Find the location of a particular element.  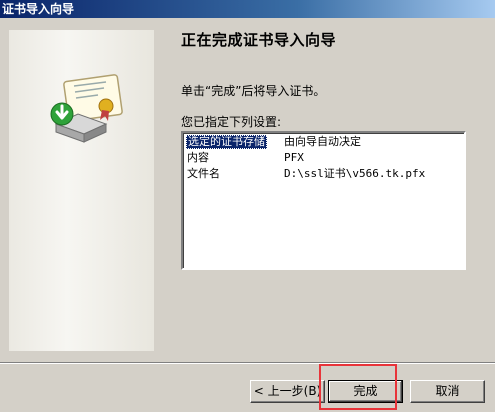

cancel-button: 取消 is located at coordinates (447, 391).